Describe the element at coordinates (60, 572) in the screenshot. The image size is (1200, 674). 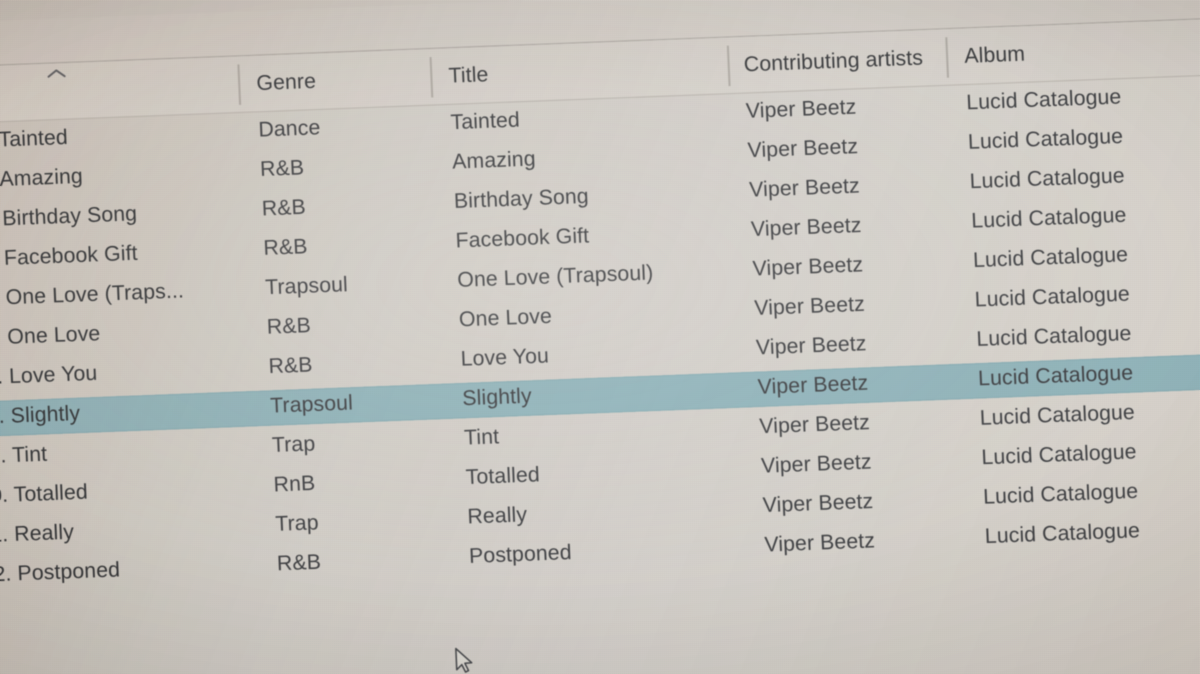
I see `cell-name: 12. Postponed` at that location.